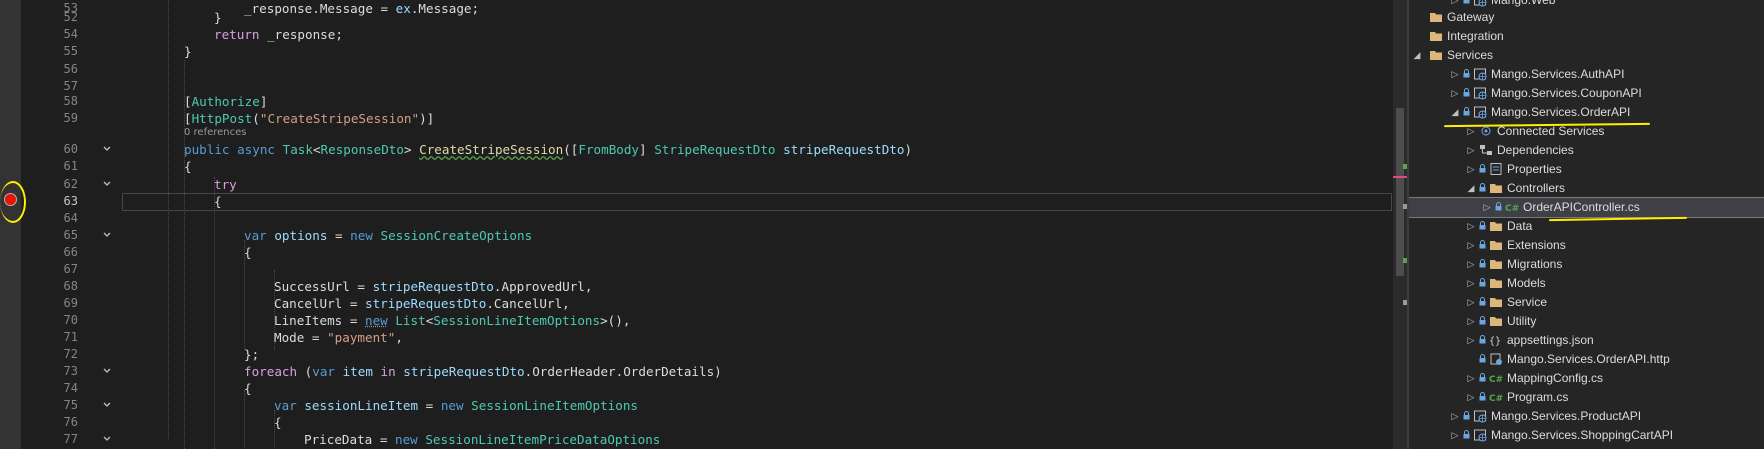 This screenshot has height=449, width=1764. What do you see at coordinates (703, 354) in the screenshot?
I see `code-line: 72};` at bounding box center [703, 354].